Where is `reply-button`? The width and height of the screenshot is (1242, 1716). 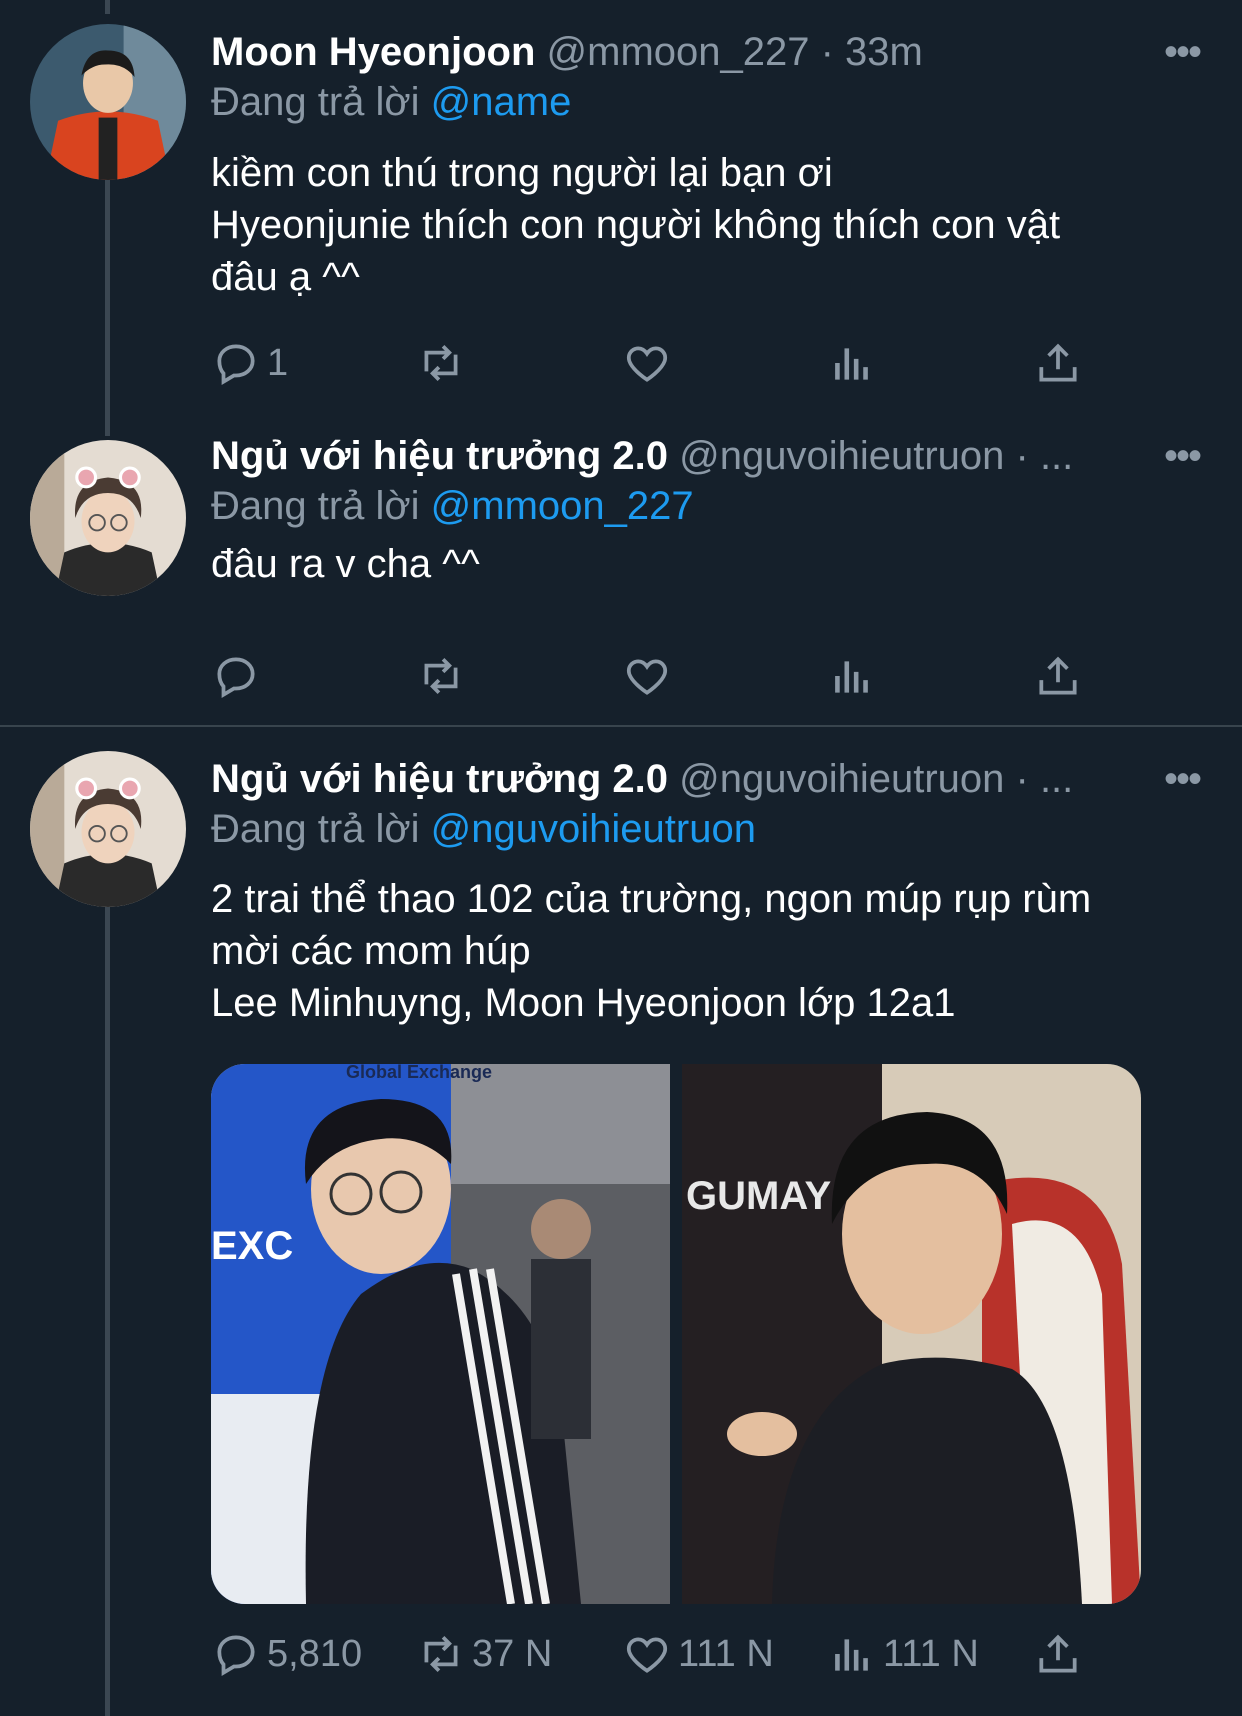 reply-button is located at coordinates (239, 676).